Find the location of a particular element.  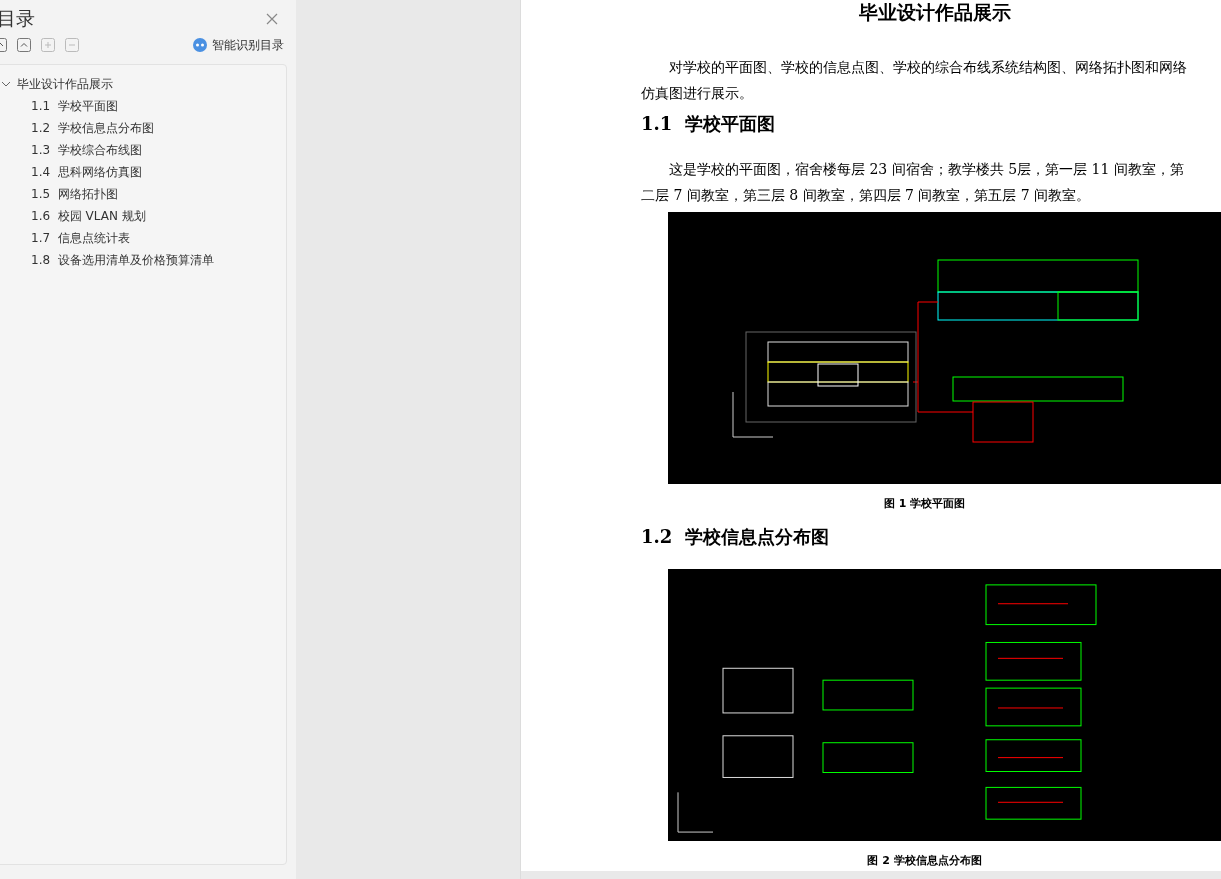

figure-caption: 图 1 学校平面图 is located at coordinates (924, 503).